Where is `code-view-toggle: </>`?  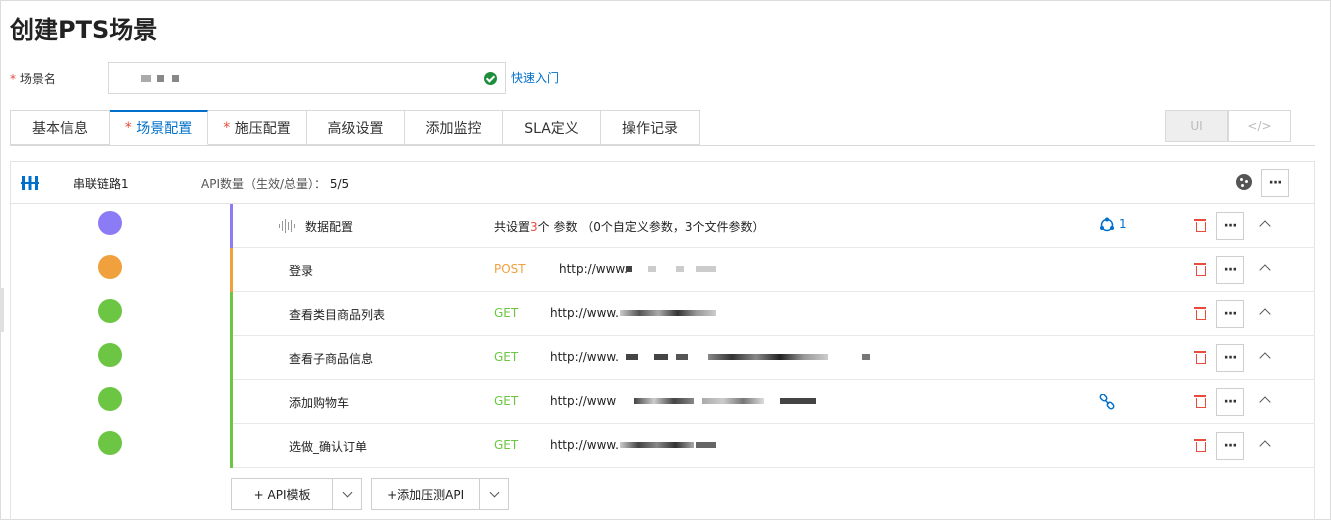 code-view-toggle: </> is located at coordinates (1259, 126).